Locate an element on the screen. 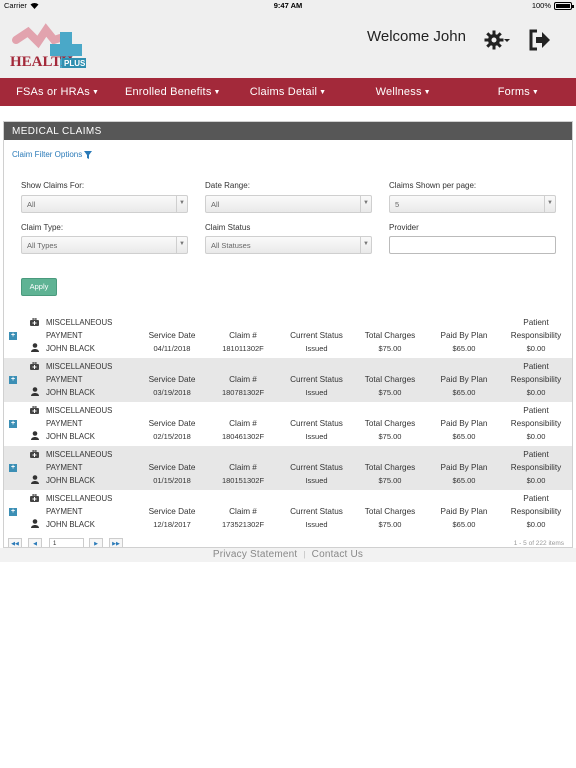  settings-gear-icon is located at coordinates (497, 40).